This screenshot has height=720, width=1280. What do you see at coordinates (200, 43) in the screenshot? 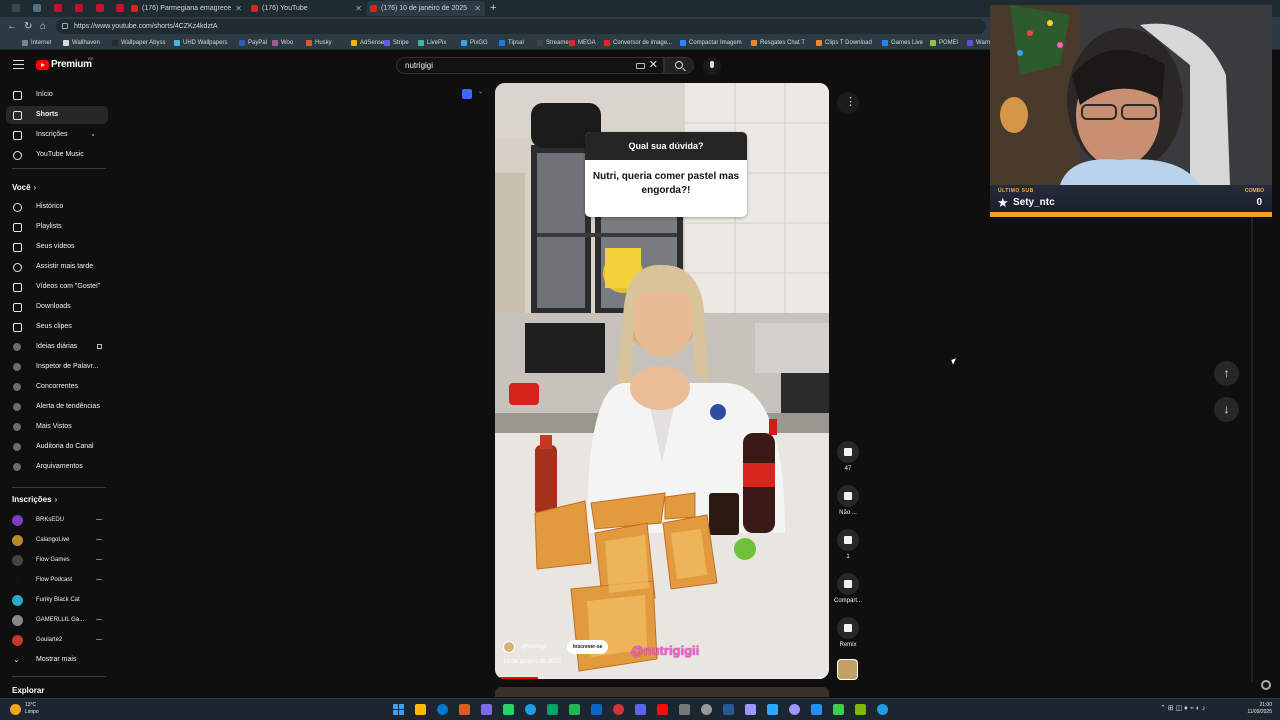
I see `bookmark-item: UHD Wallpapers` at bounding box center [200, 43].